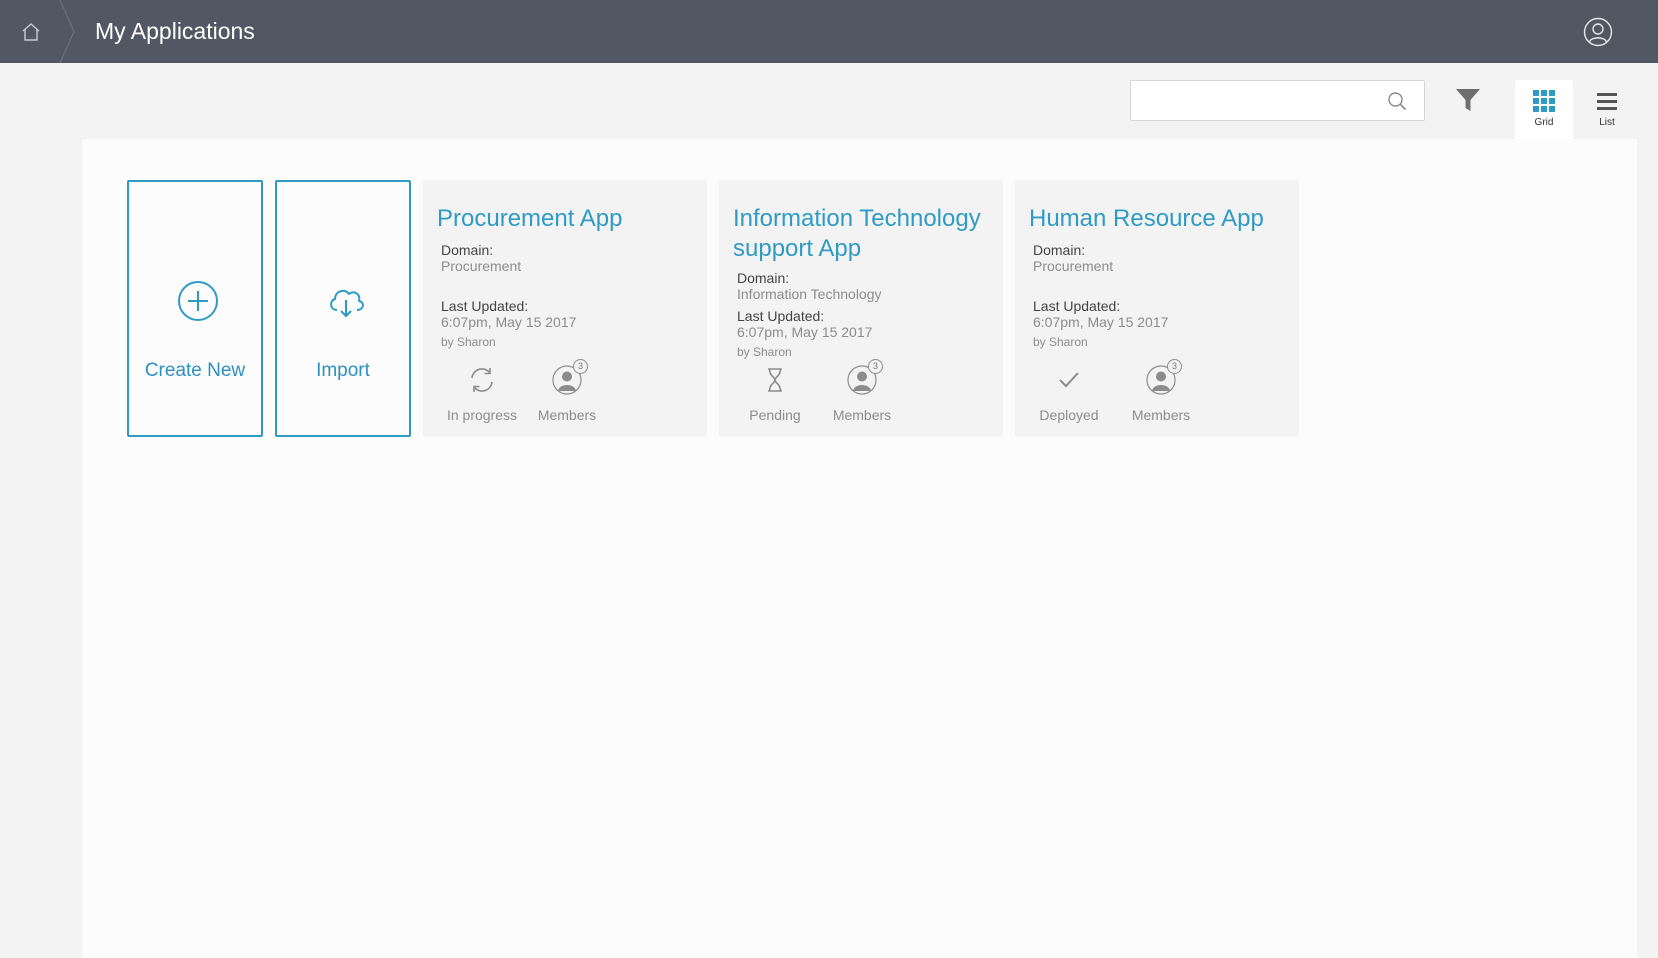 The height and width of the screenshot is (958, 1658). Describe the element at coordinates (67, 31) in the screenshot. I see `breadcrumb-separator` at that location.